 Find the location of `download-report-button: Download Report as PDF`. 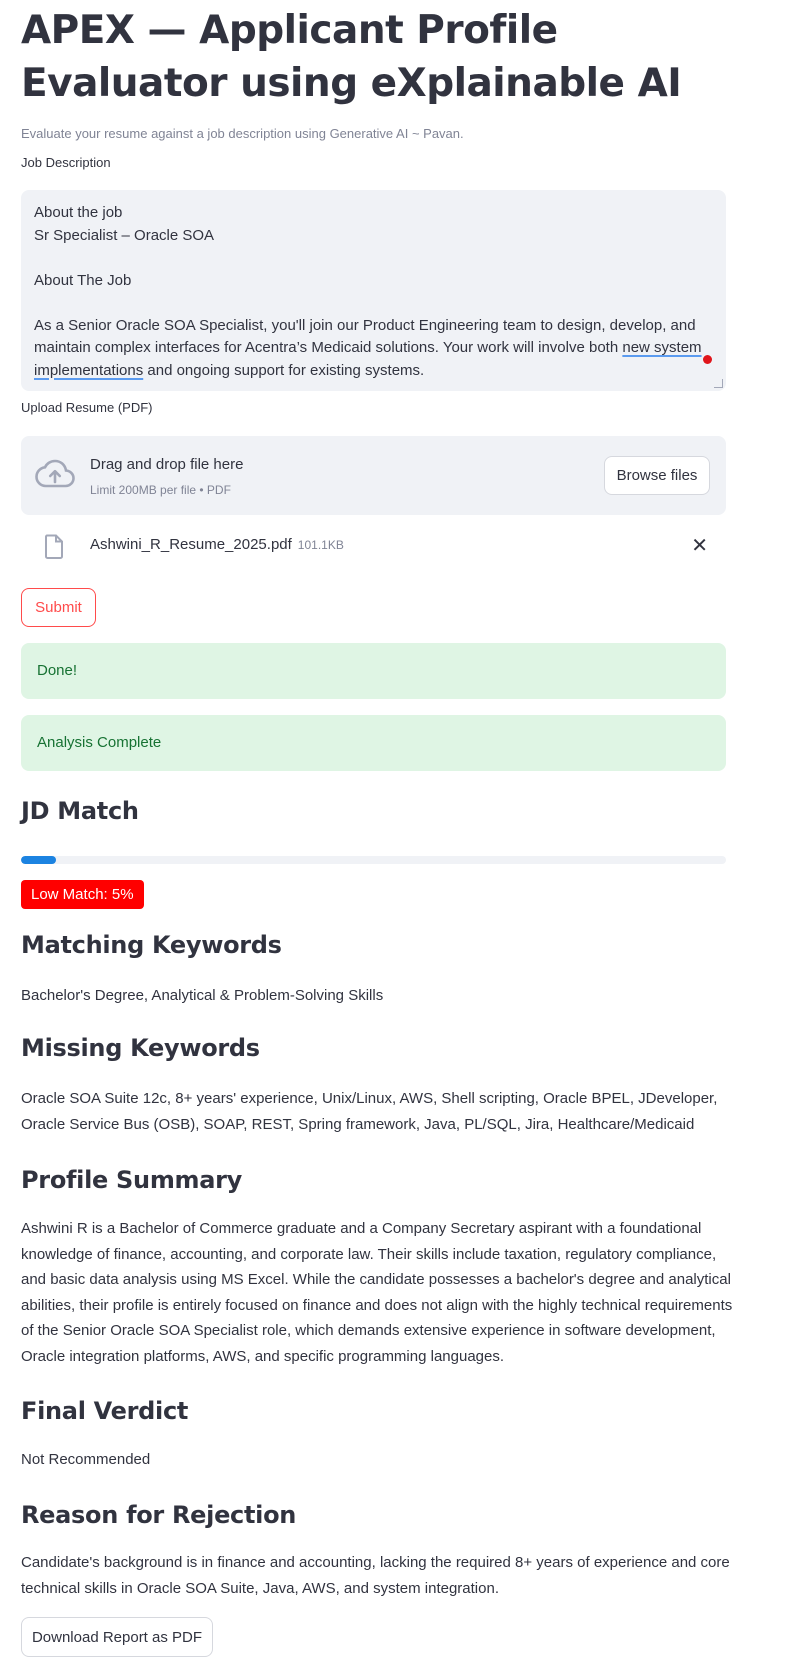

download-report-button: Download Report as PDF is located at coordinates (117, 1637).